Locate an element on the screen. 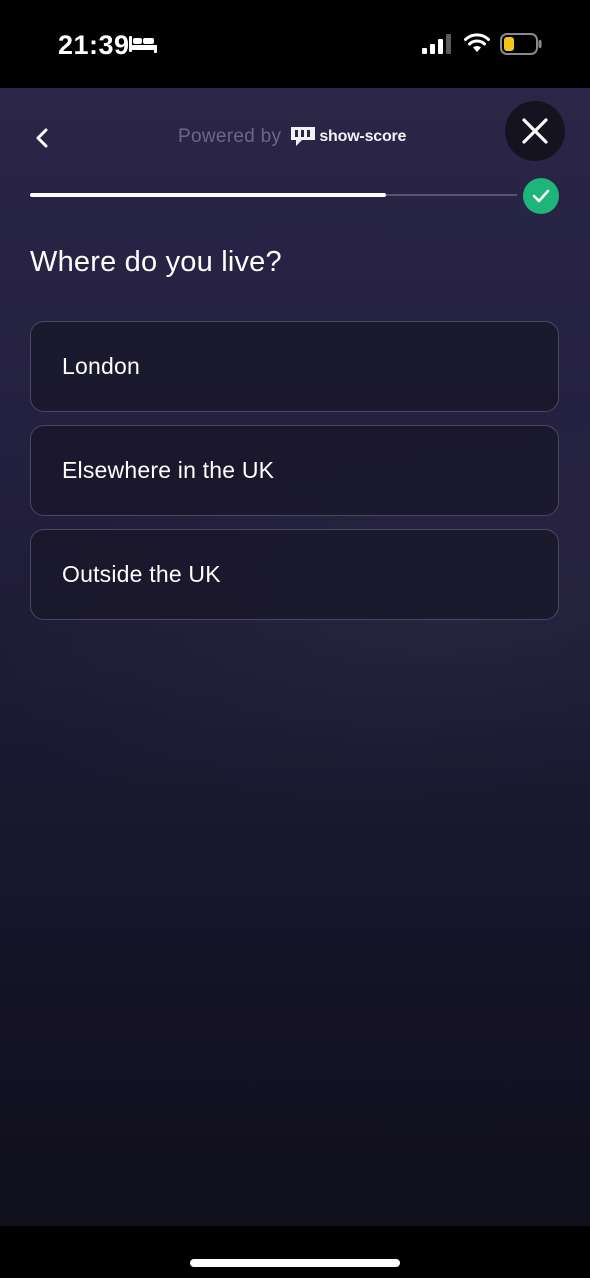 Image resolution: width=590 pixels, height=1278 pixels. option-outside-uk: Outside the UK is located at coordinates (294, 574).